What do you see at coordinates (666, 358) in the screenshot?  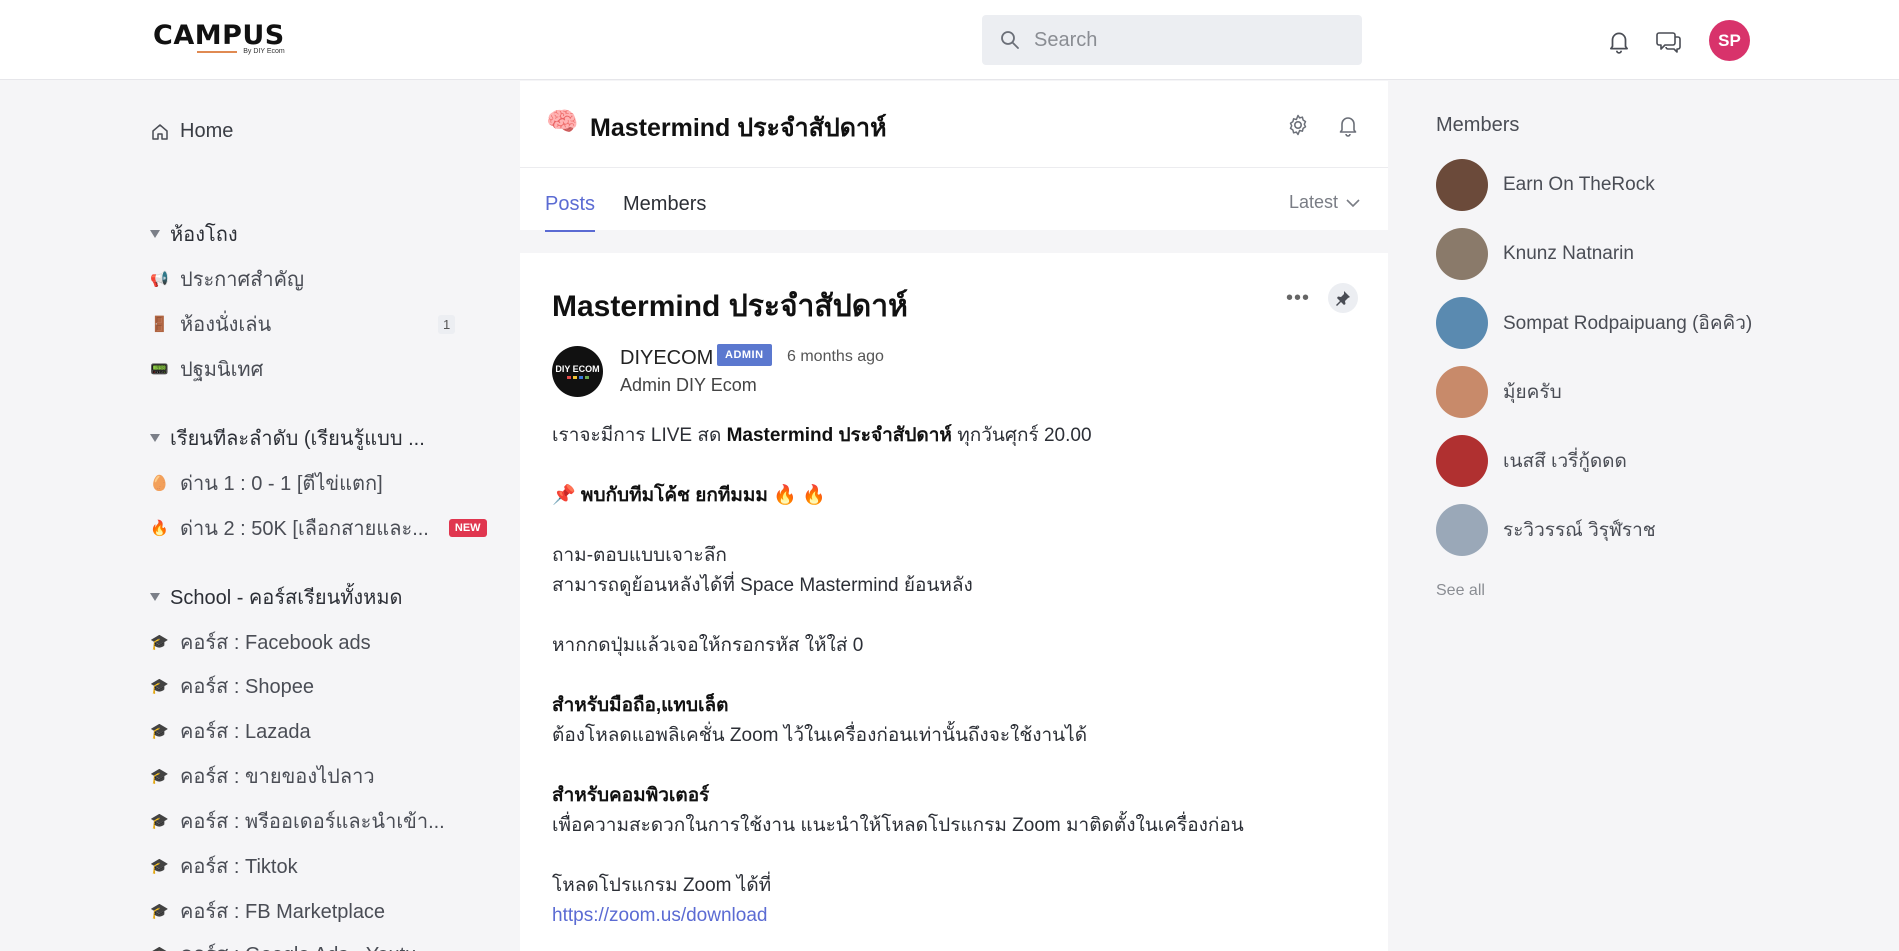 I see `author-name: DIYECOM` at bounding box center [666, 358].